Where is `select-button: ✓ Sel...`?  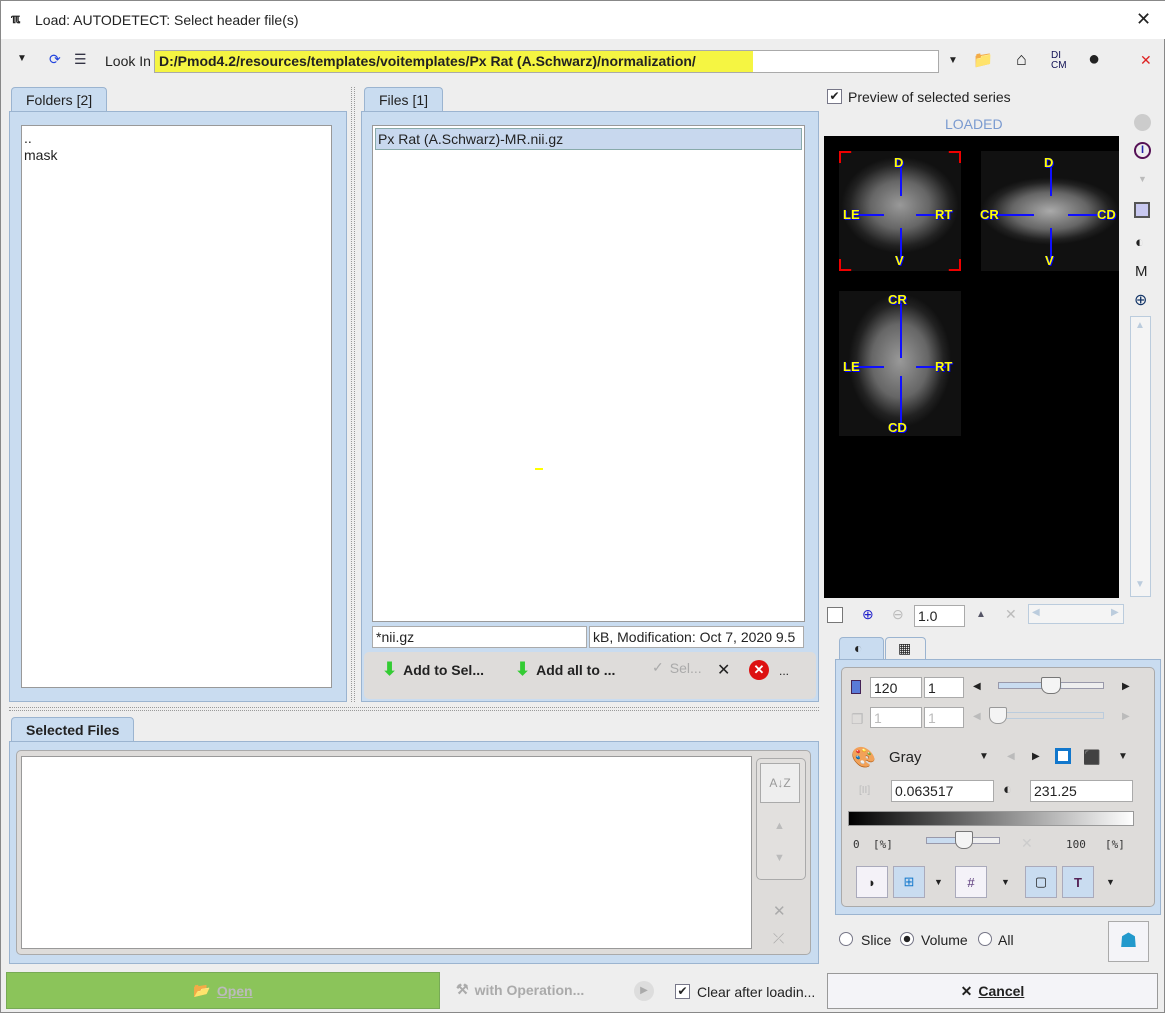 select-button: ✓ Sel... is located at coordinates (677, 667).